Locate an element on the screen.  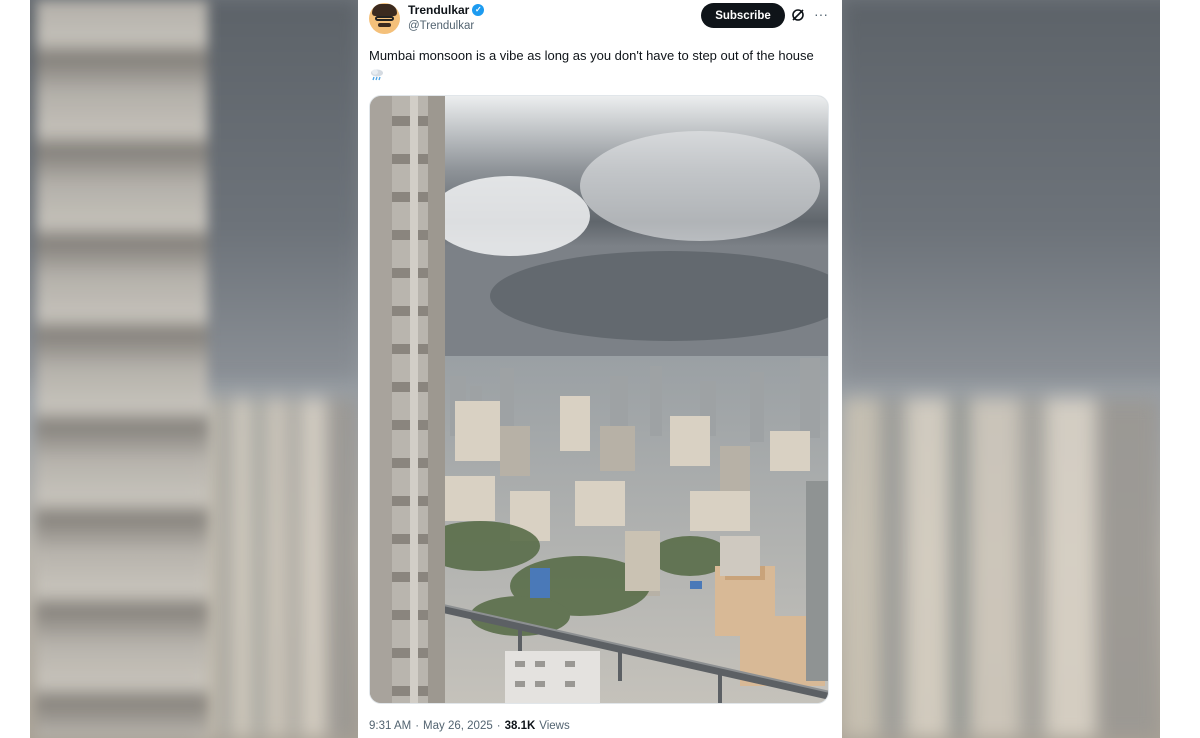
grok-icon is located at coordinates (798, 15).